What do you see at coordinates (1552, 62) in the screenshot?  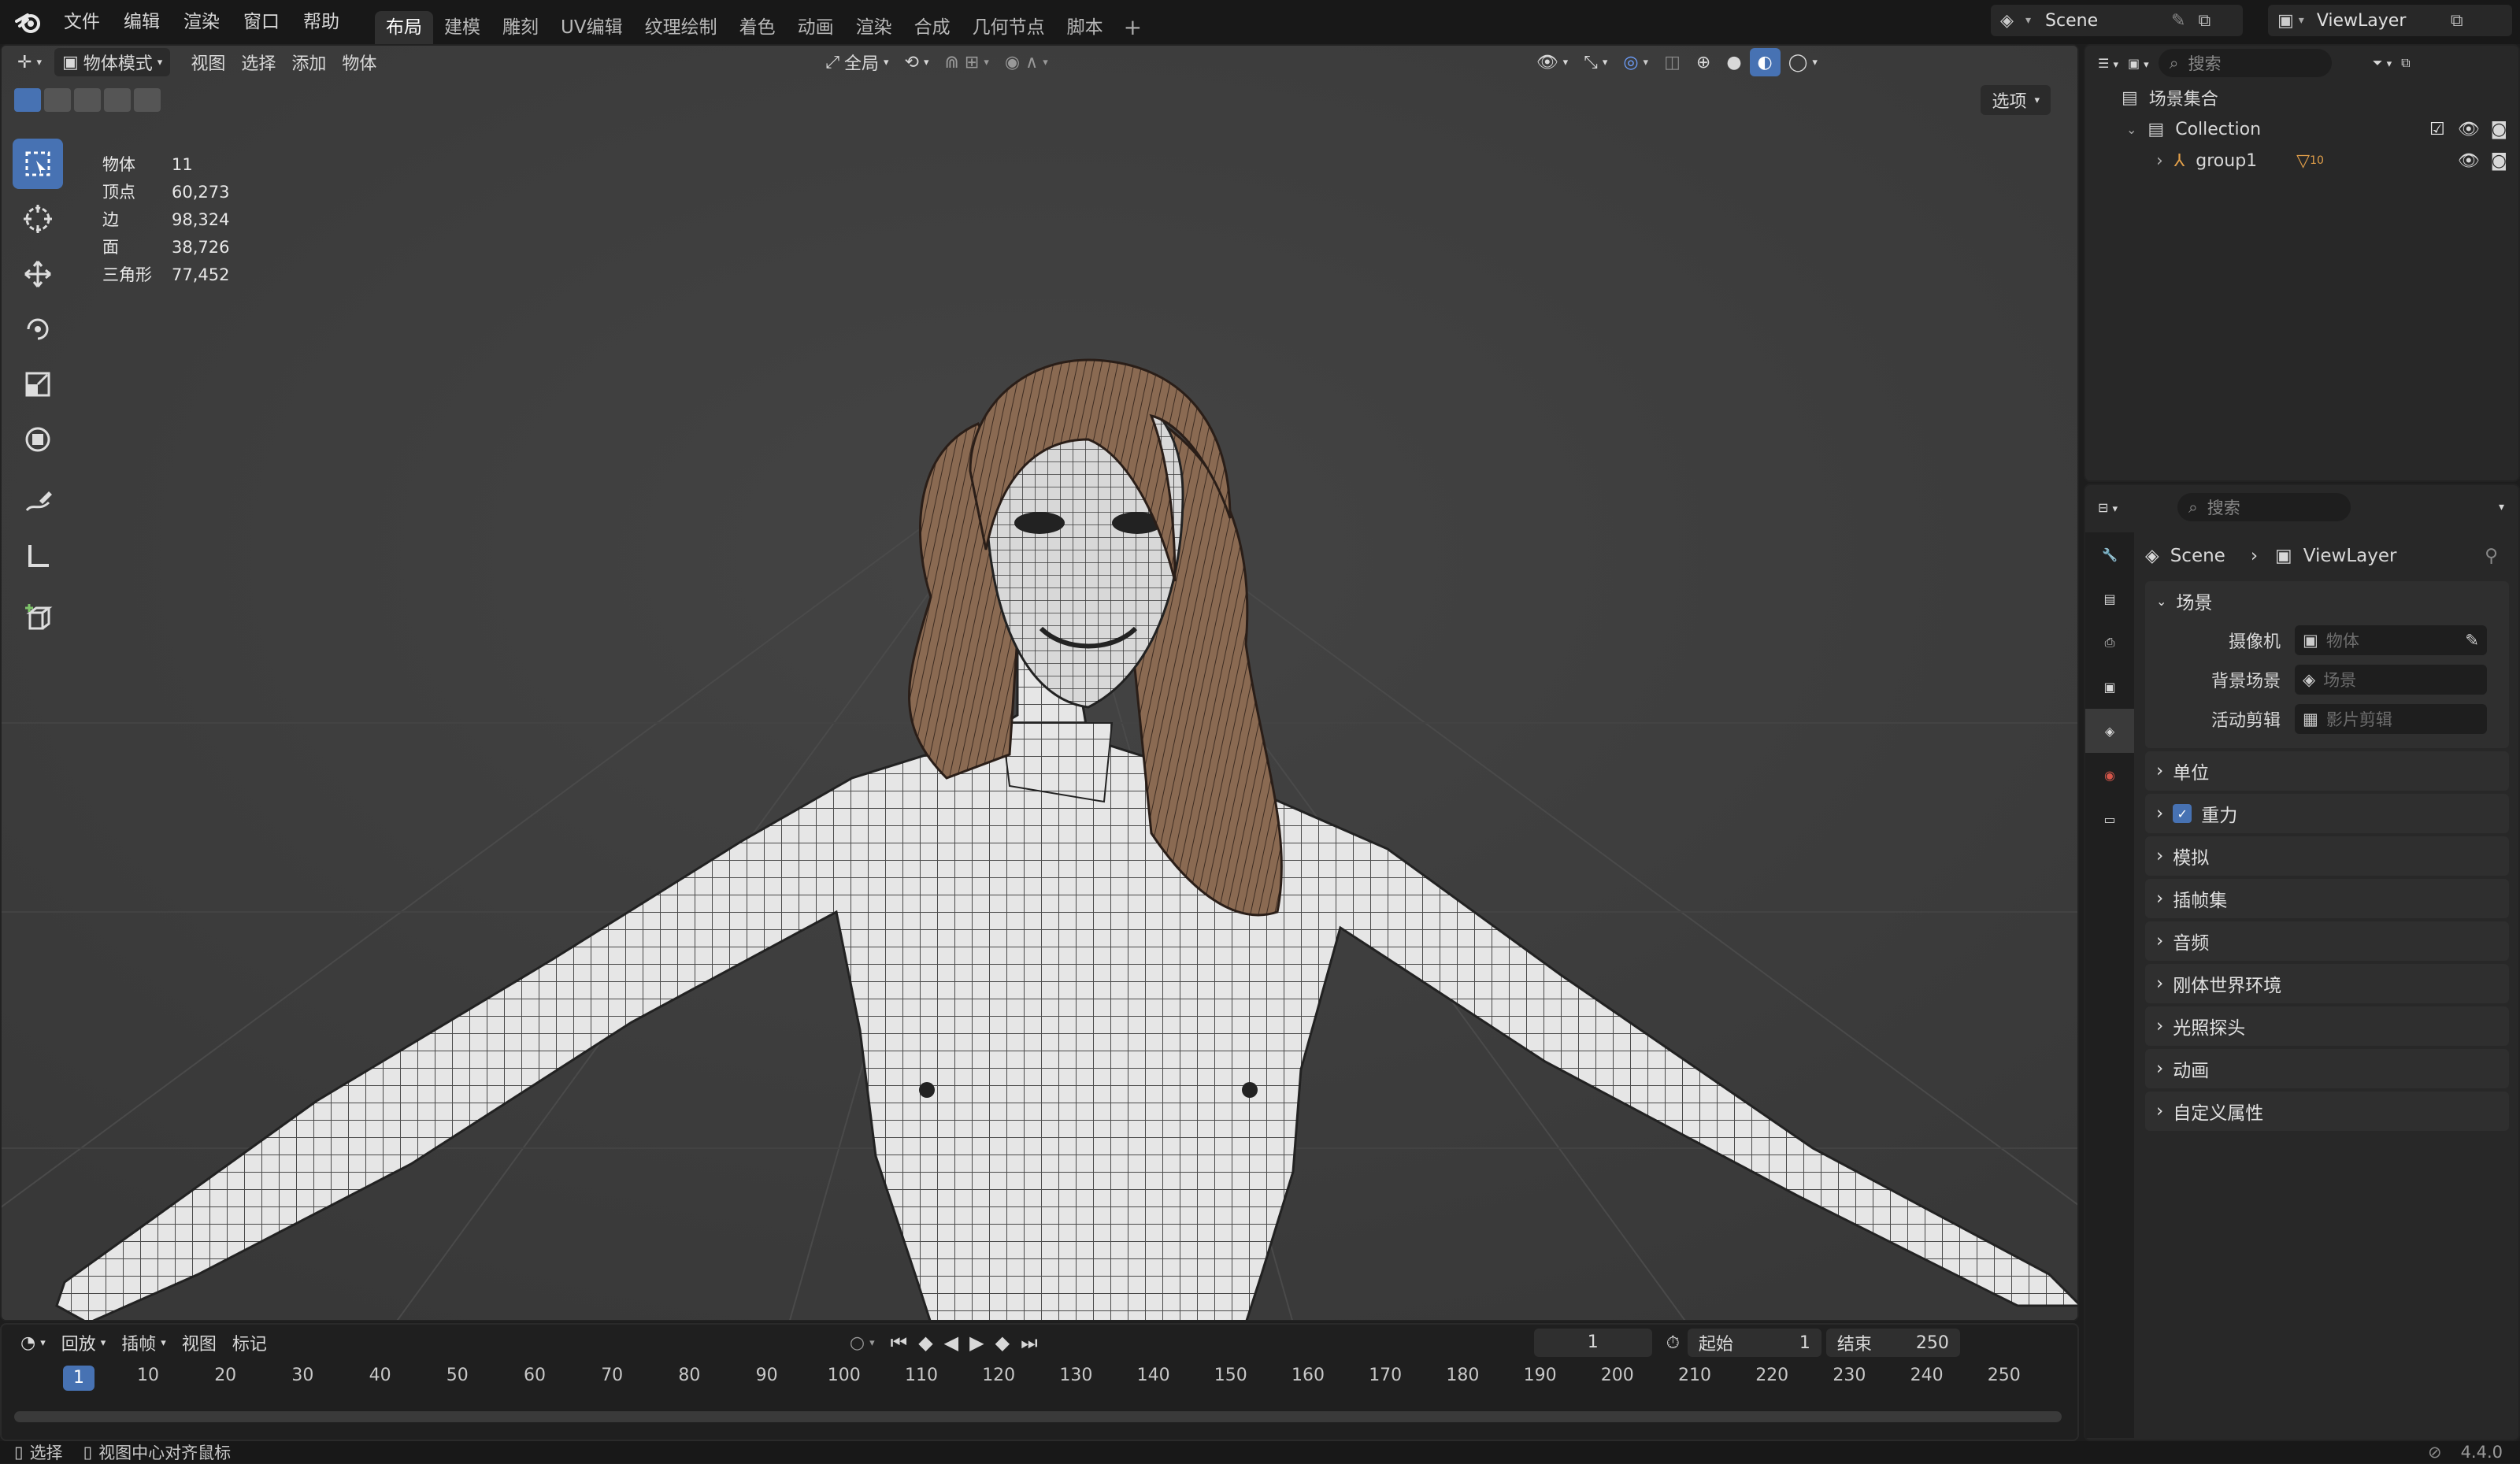 I see `visibility-icon: 👁 ▾` at bounding box center [1552, 62].